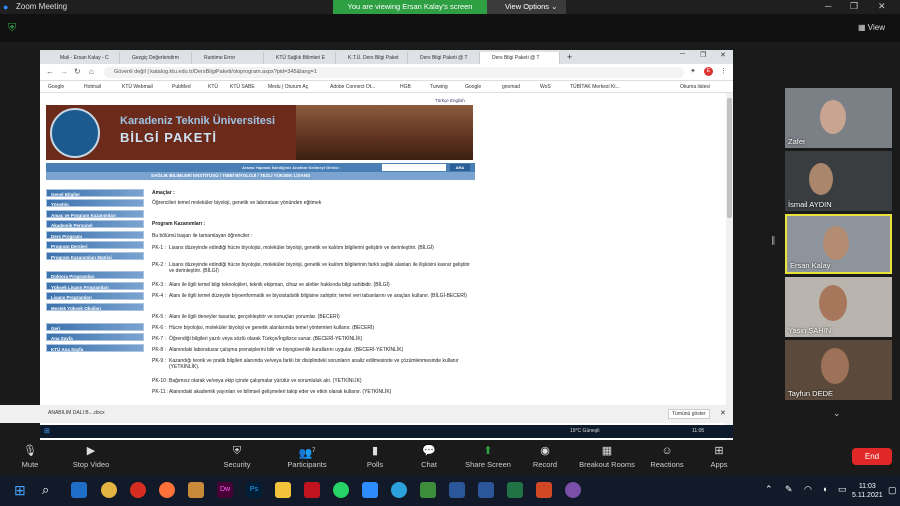  I want to click on extensions-icon: ✦, so click(693, 71).